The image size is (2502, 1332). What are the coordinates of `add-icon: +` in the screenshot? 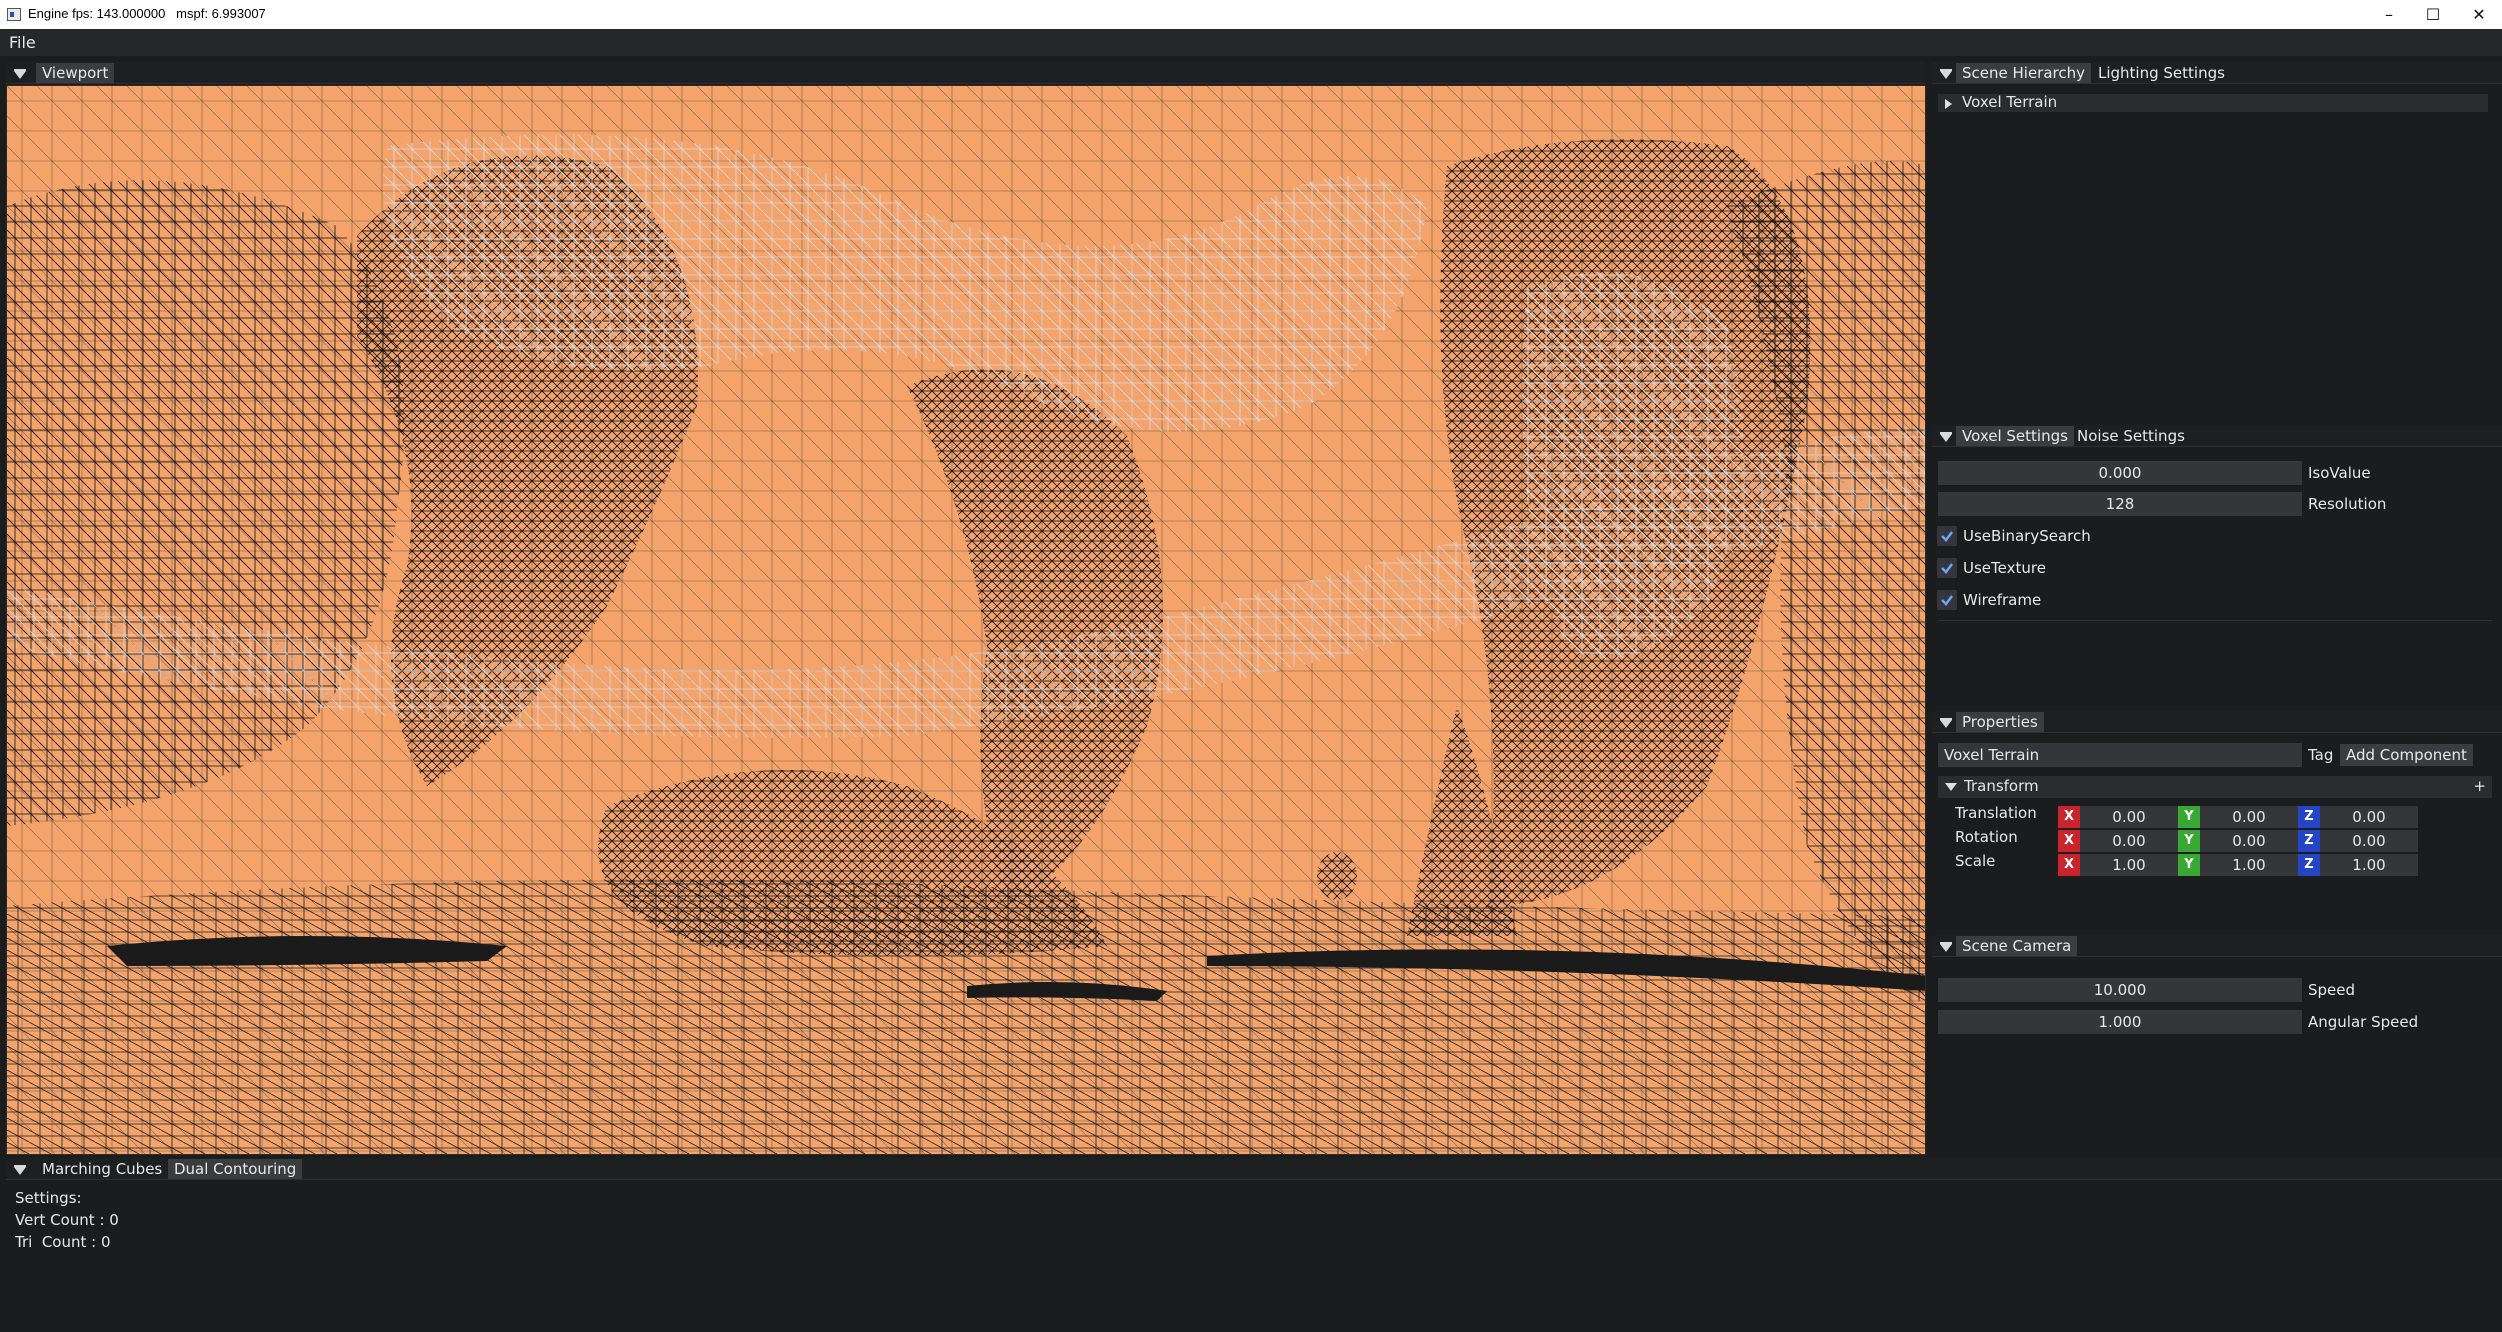 It's located at (2479, 786).